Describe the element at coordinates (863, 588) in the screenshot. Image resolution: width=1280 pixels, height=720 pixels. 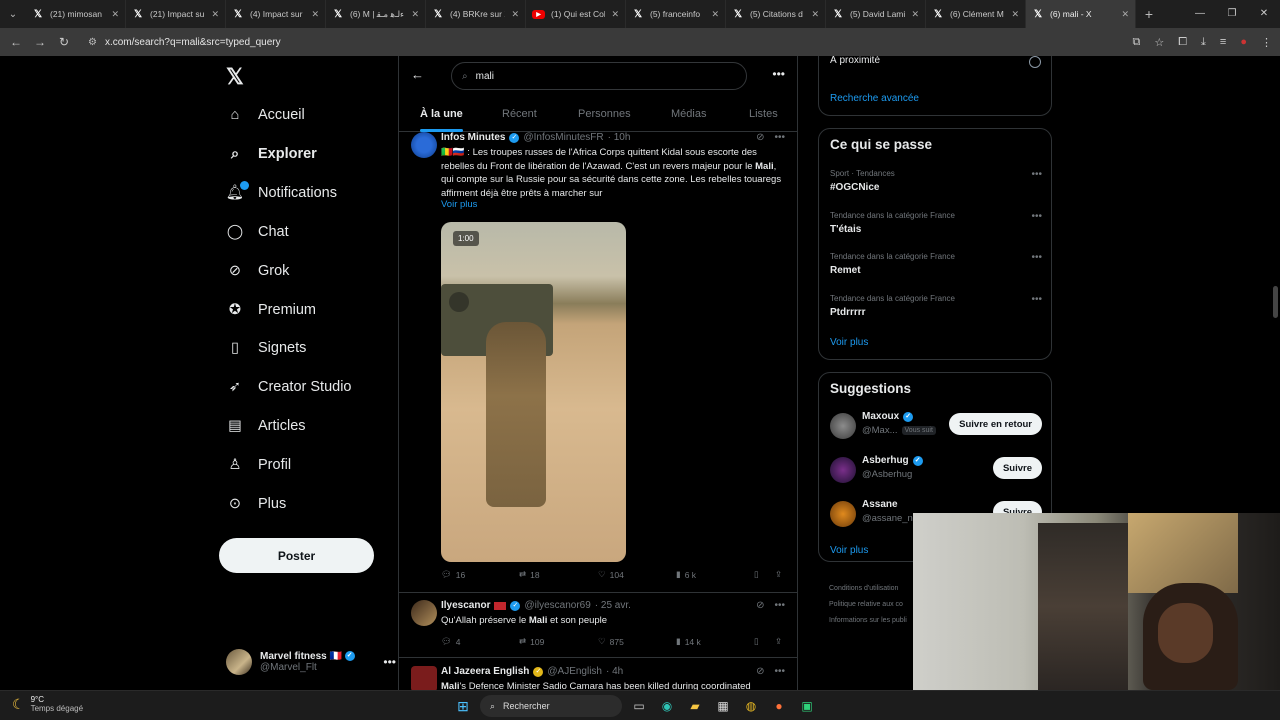
I see `footer-terms-link: Conditions d'utilisation` at that location.